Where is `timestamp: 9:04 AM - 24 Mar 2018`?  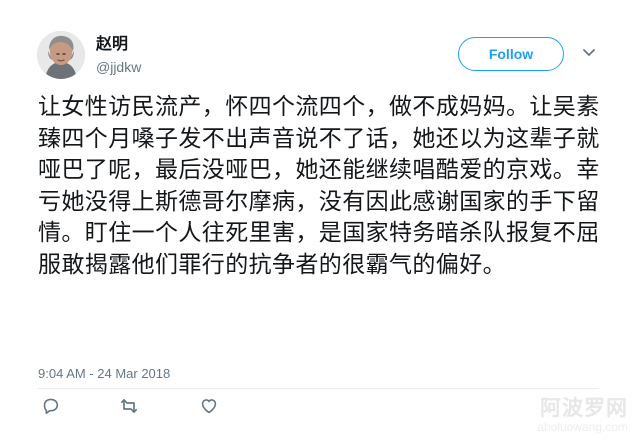 timestamp: 9:04 AM - 24 Mar 2018 is located at coordinates (104, 374).